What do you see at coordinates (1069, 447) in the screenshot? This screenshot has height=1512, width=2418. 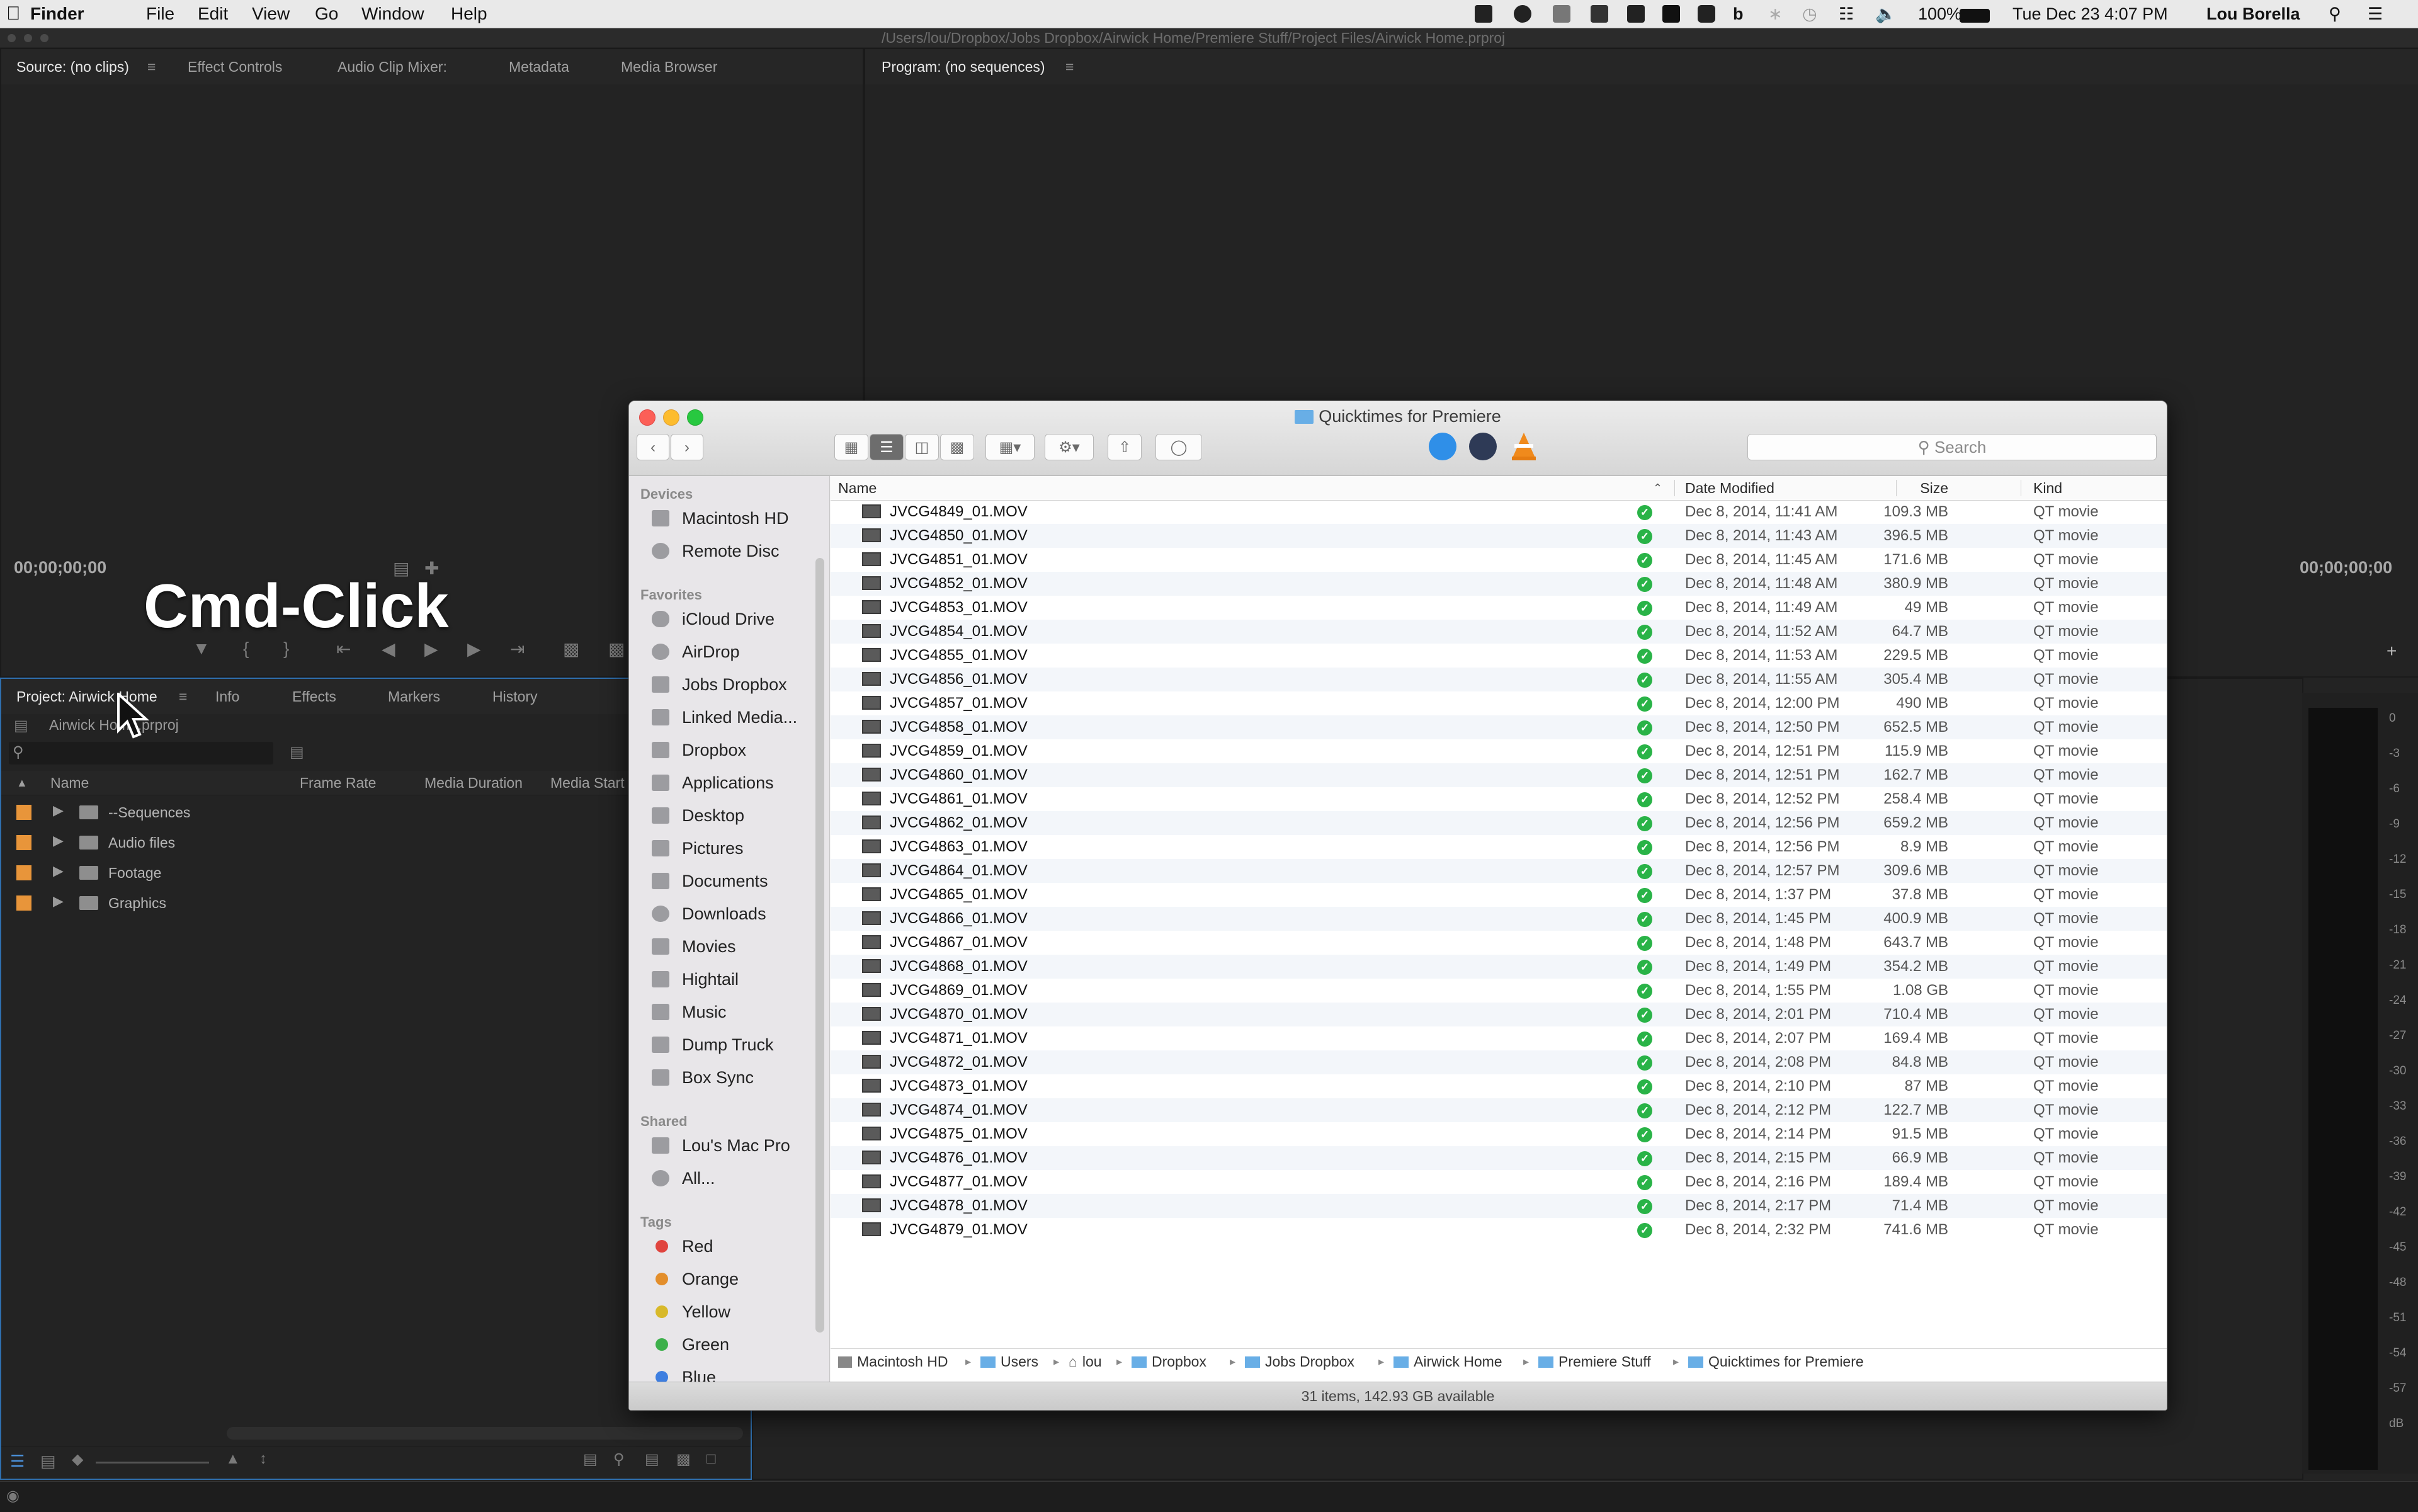 I see `action-gear-button: ⚙▾` at bounding box center [1069, 447].